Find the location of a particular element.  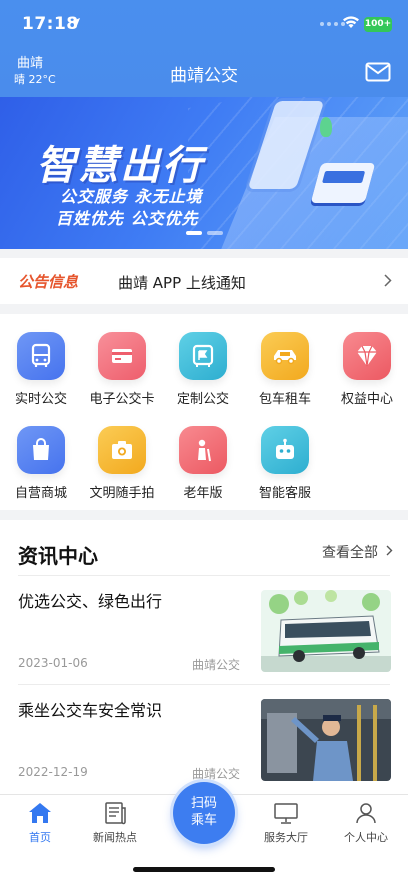

service-label: 权益中心 is located at coordinates (366, 399).